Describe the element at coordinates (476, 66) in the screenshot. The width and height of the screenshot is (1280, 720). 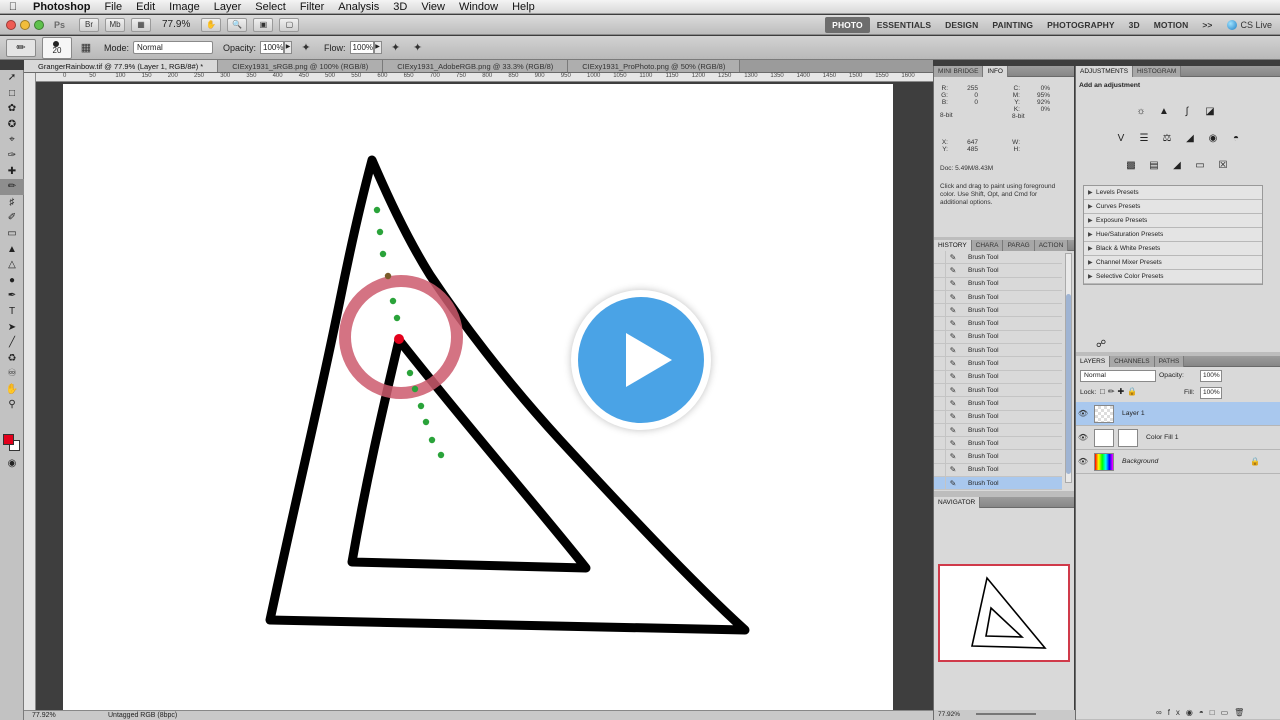
I see `tab-ciexy-adobergb: CIExy1931_AdobeRGB.png @ 33.3% (RGB/8)` at that location.